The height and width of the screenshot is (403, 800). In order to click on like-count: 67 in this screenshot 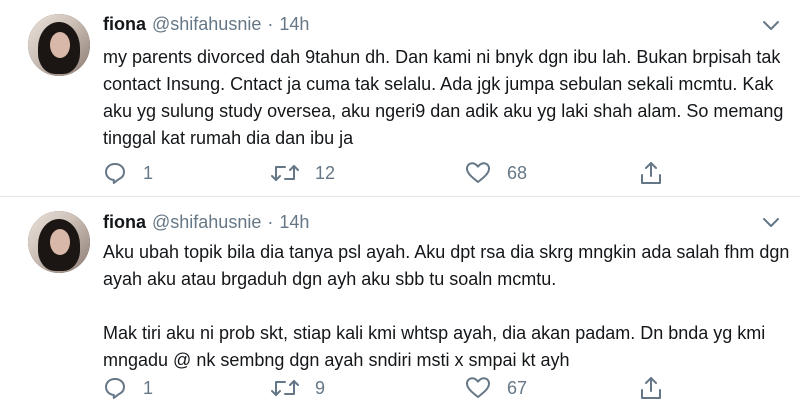, I will do `click(517, 387)`.